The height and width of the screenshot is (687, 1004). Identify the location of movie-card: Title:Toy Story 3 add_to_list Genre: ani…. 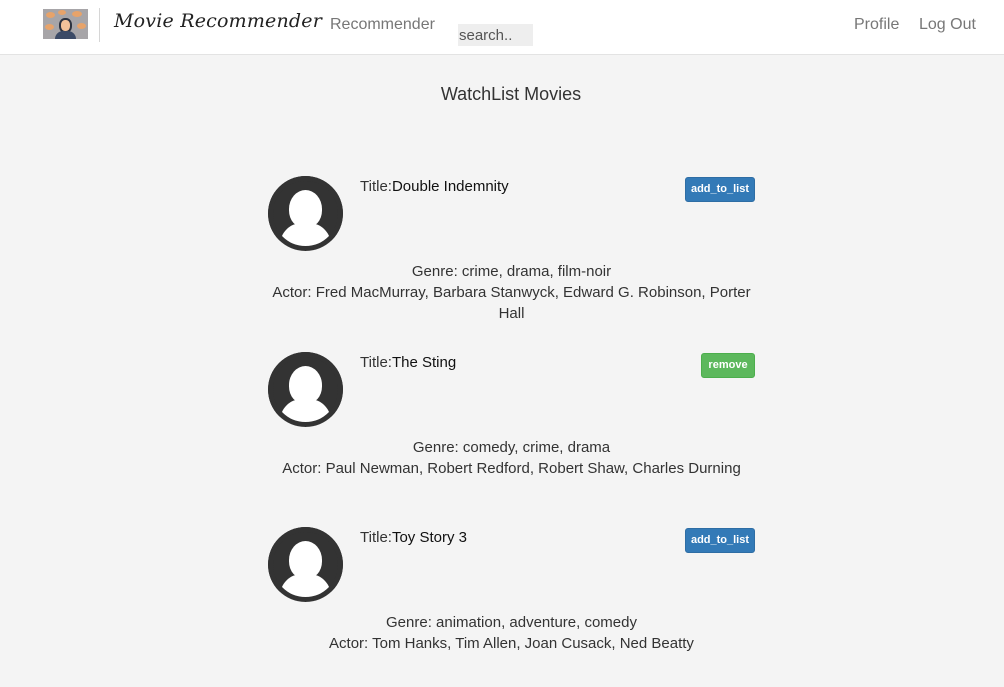
(511, 607).